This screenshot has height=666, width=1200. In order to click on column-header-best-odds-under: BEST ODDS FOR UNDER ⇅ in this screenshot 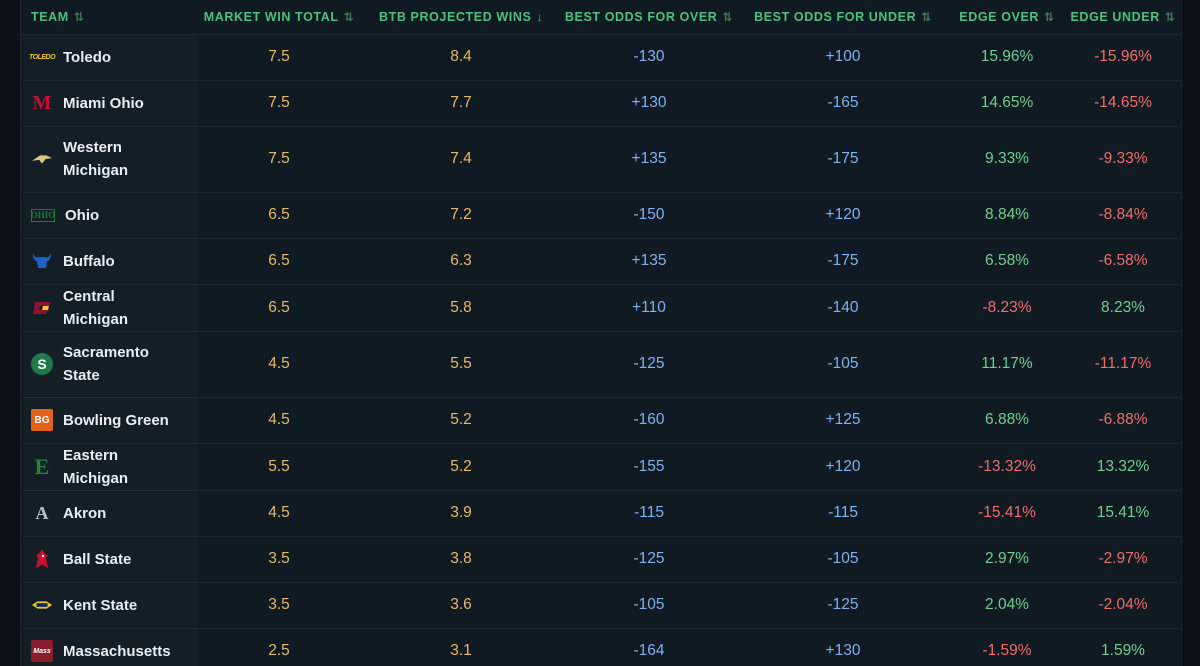, I will do `click(843, 17)`.